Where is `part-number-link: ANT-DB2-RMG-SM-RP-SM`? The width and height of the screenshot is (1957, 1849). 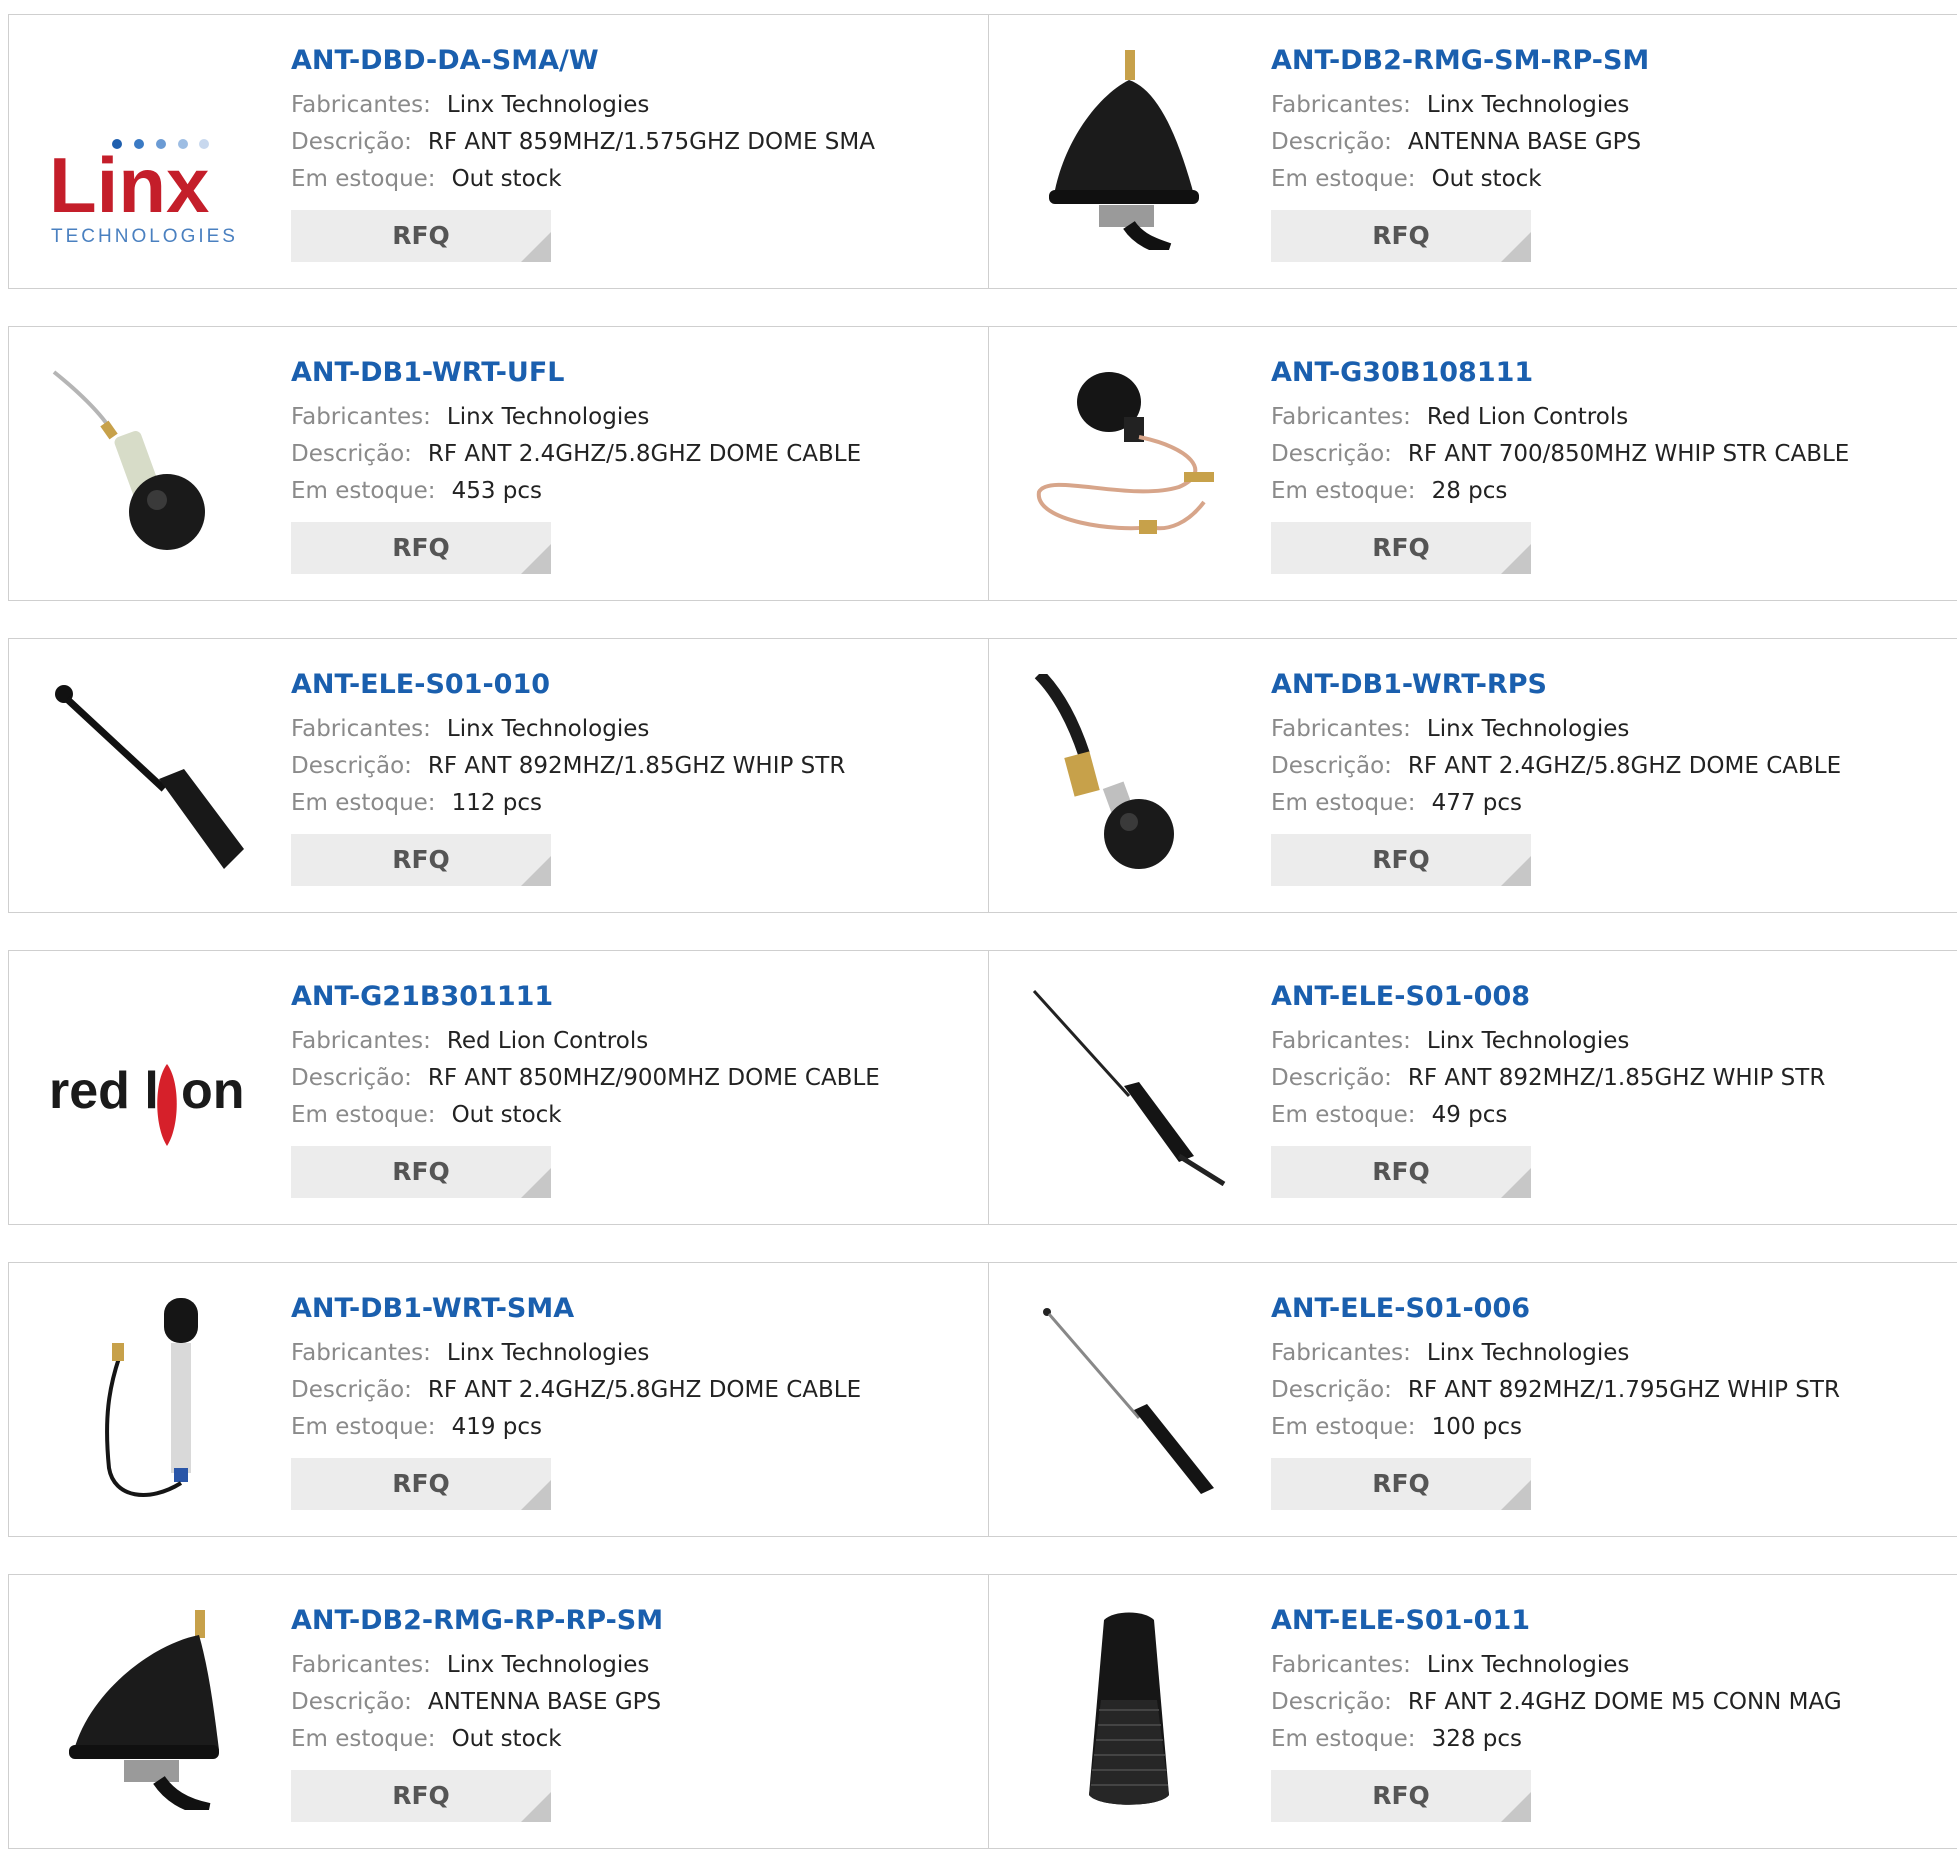 part-number-link: ANT-DB2-RMG-SM-RP-SM is located at coordinates (1460, 61).